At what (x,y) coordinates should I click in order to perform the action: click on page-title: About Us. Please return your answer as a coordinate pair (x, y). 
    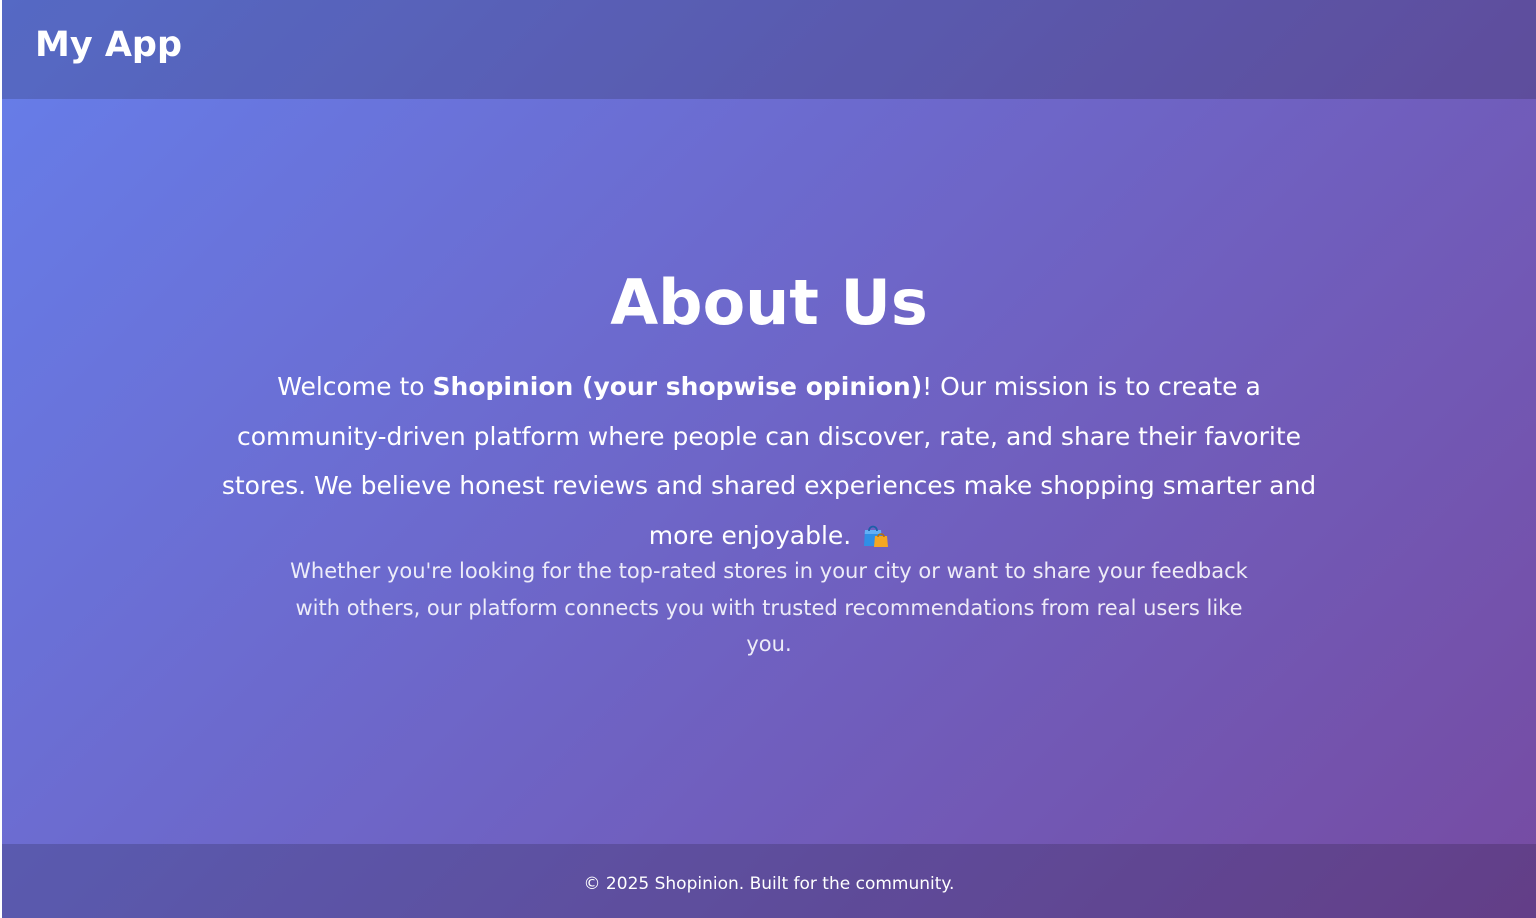
    Looking at the image, I should click on (769, 302).